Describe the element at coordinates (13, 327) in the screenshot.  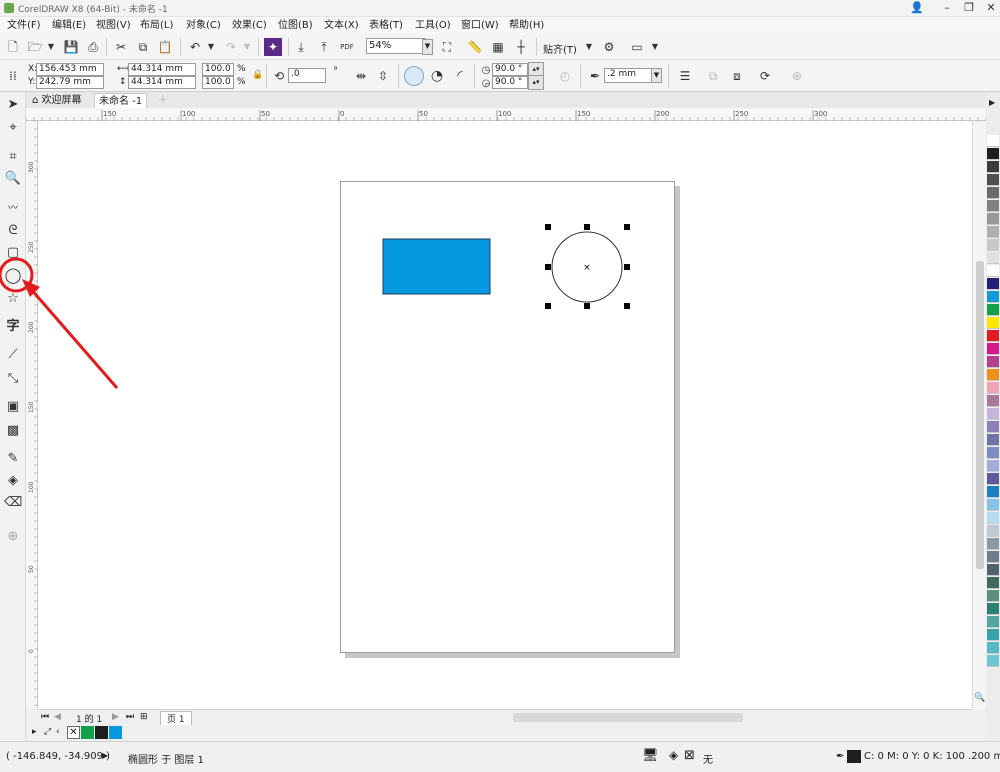
I see `text-tool-icon: 字` at that location.